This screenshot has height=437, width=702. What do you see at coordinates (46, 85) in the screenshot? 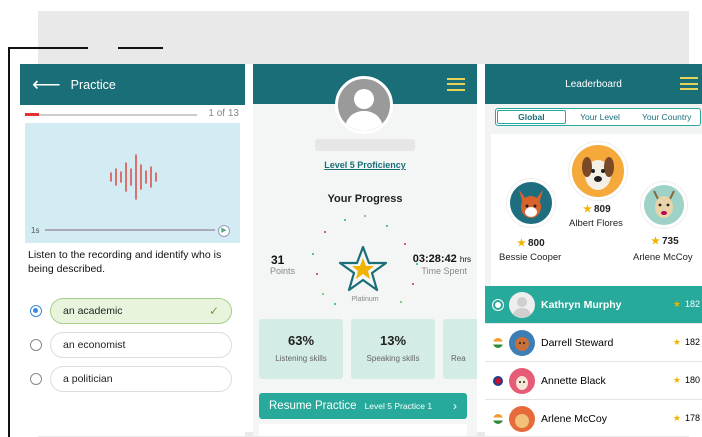
I see `back-arrow-icon: ⟵` at bounding box center [46, 85].